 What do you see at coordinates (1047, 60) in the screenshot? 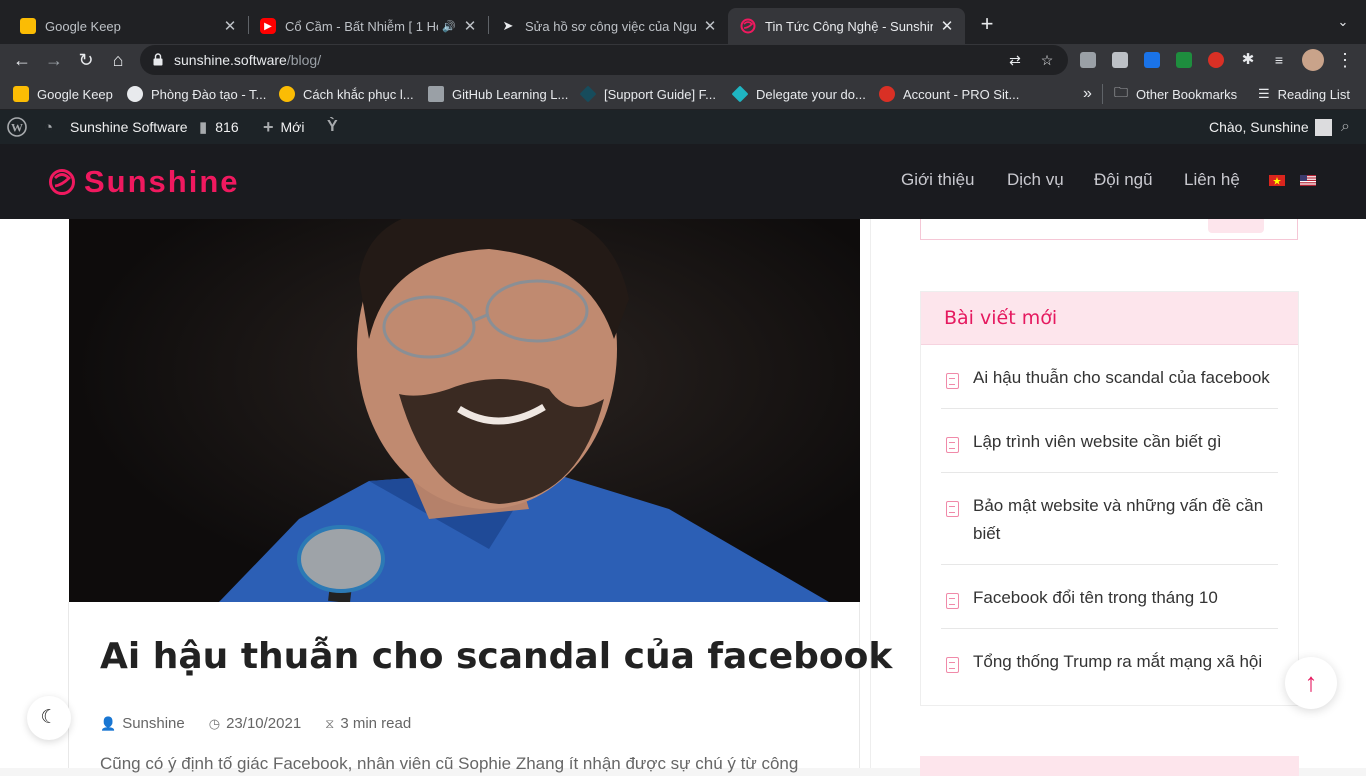
I see `bookmark-star-icon: ☆` at bounding box center [1047, 60].